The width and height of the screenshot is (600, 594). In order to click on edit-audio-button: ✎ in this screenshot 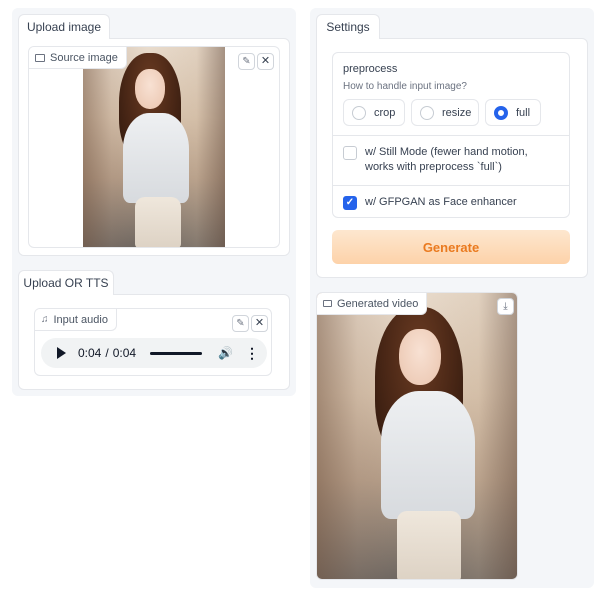, I will do `click(240, 323)`.